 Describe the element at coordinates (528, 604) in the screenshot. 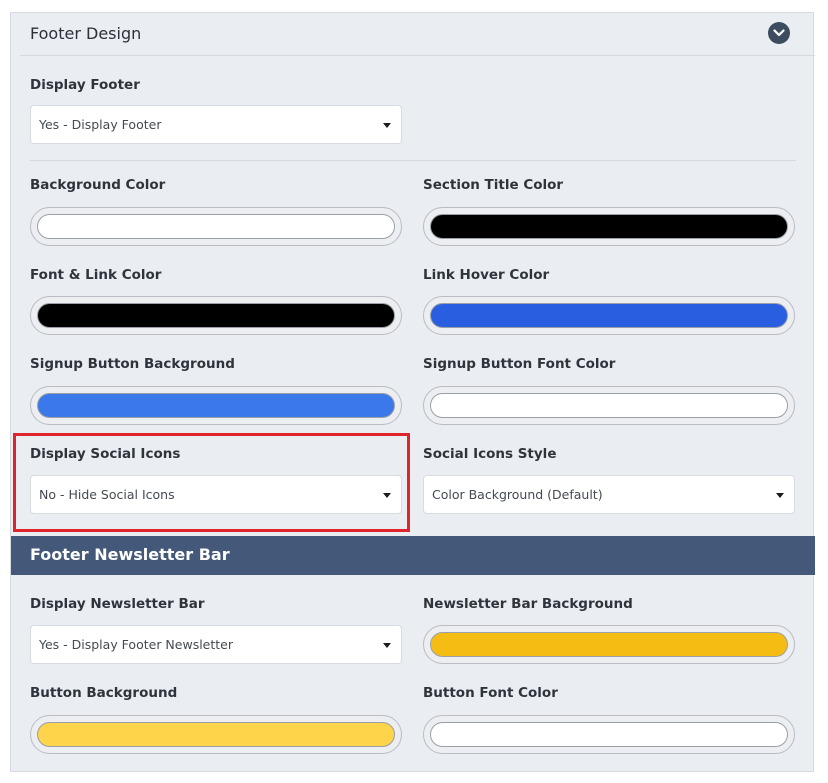

I see `newsletter-bar-background-label: Newsletter Bar Background` at that location.